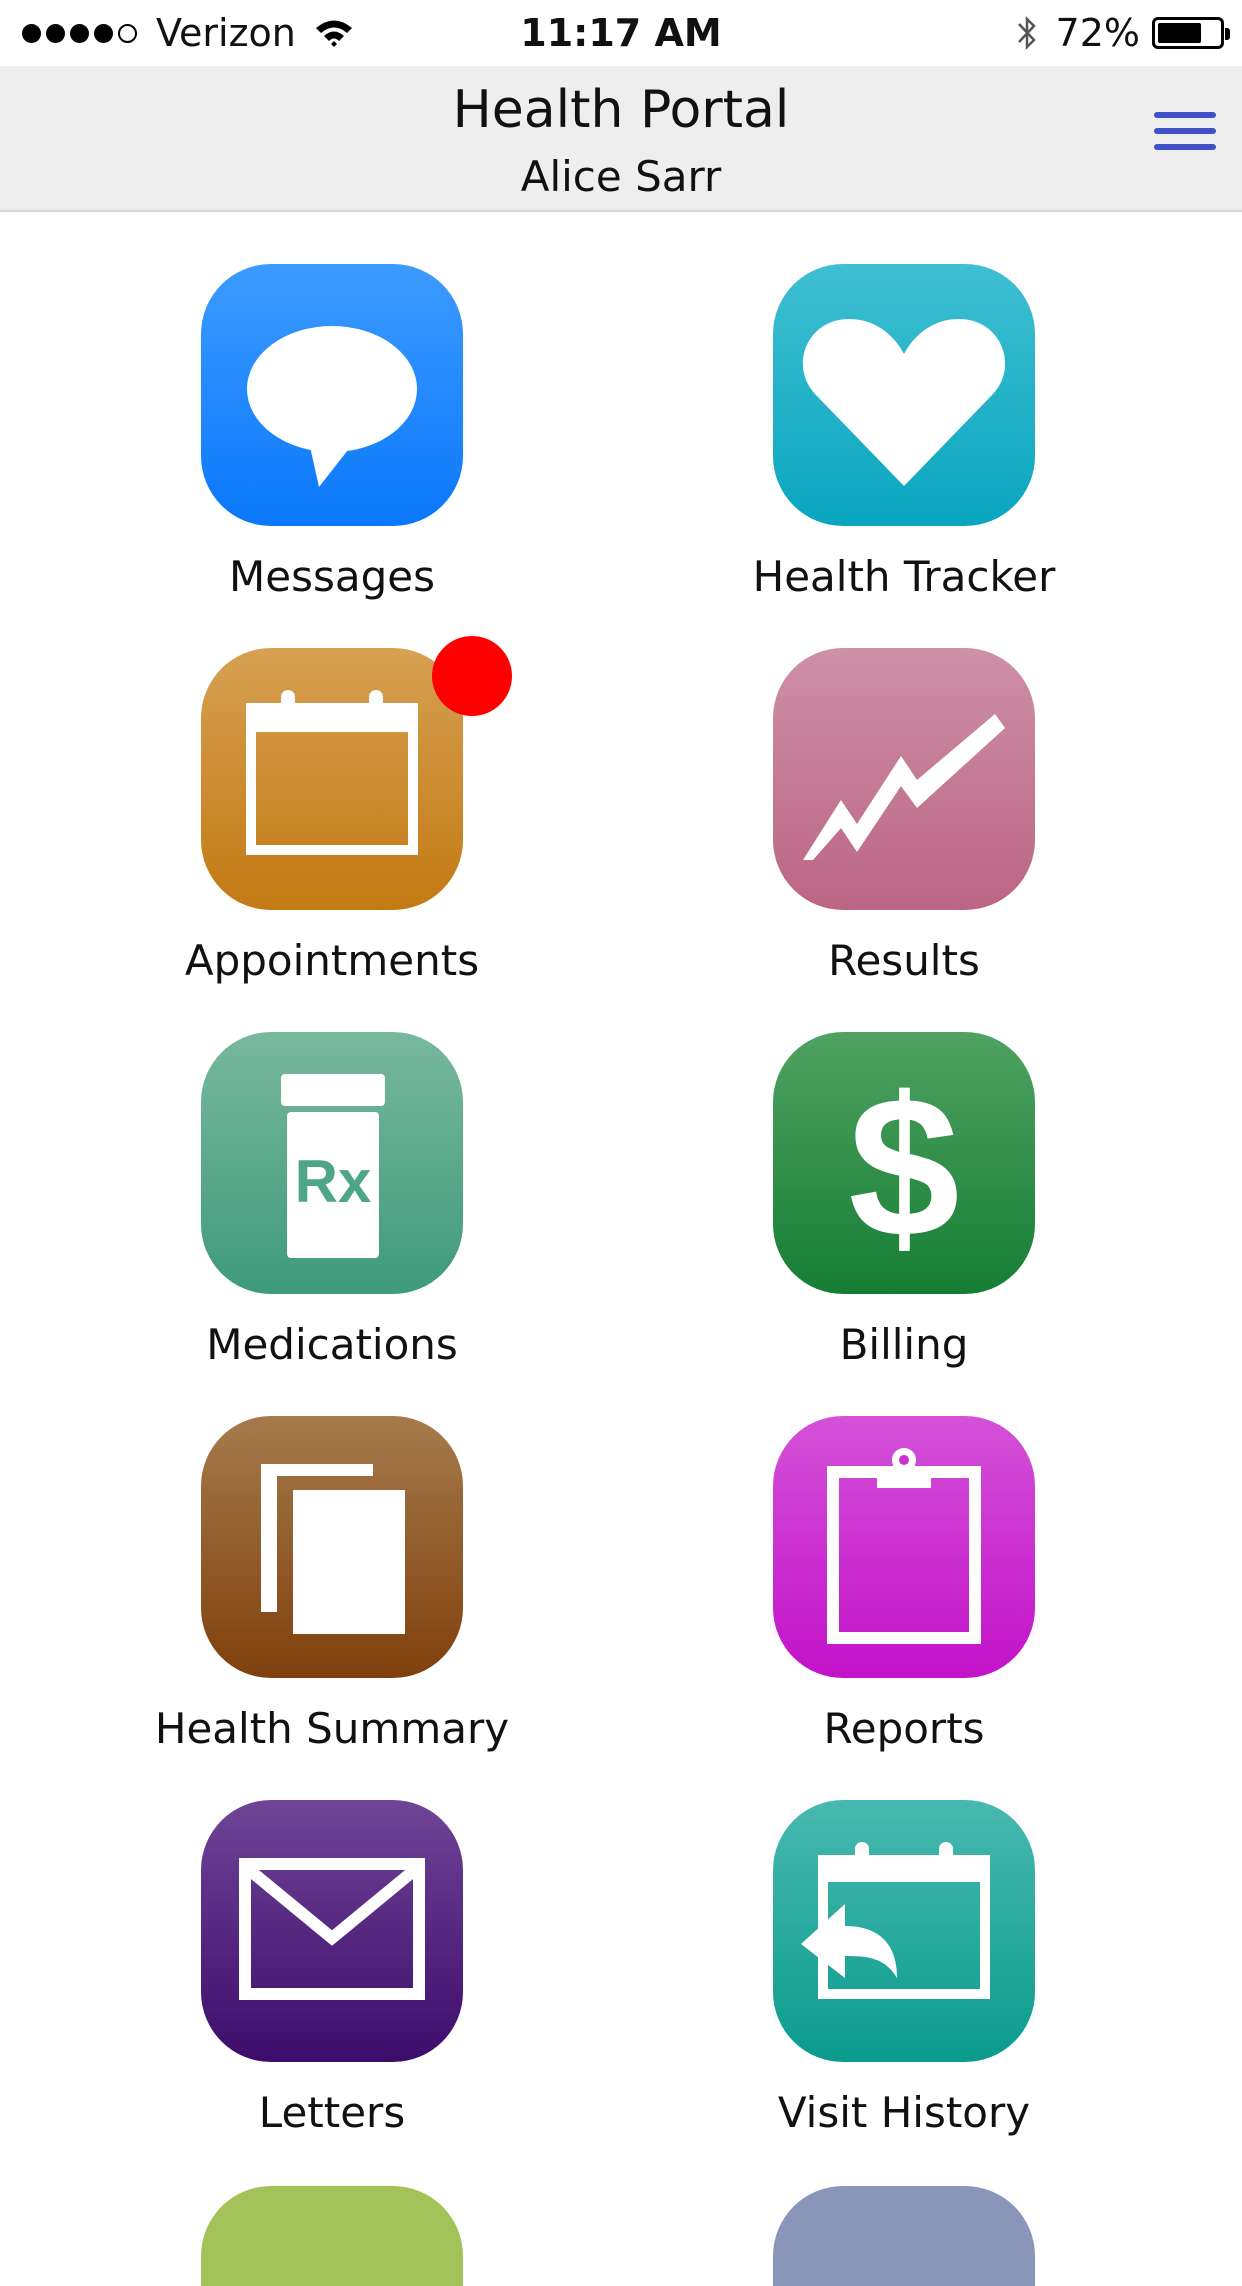  Describe the element at coordinates (332, 1344) in the screenshot. I see `tile-label: Medications` at that location.